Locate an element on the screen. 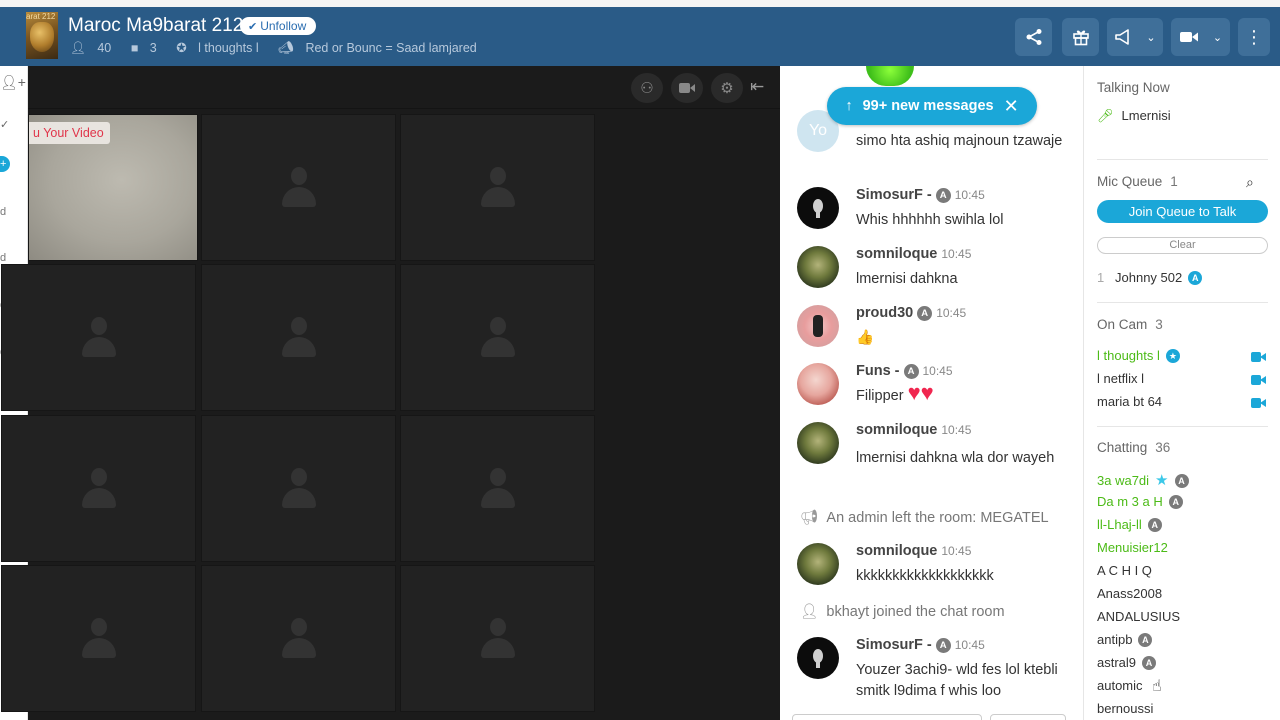 The width and height of the screenshot is (1280, 720). close-icon: ✕ is located at coordinates (1011, 106).